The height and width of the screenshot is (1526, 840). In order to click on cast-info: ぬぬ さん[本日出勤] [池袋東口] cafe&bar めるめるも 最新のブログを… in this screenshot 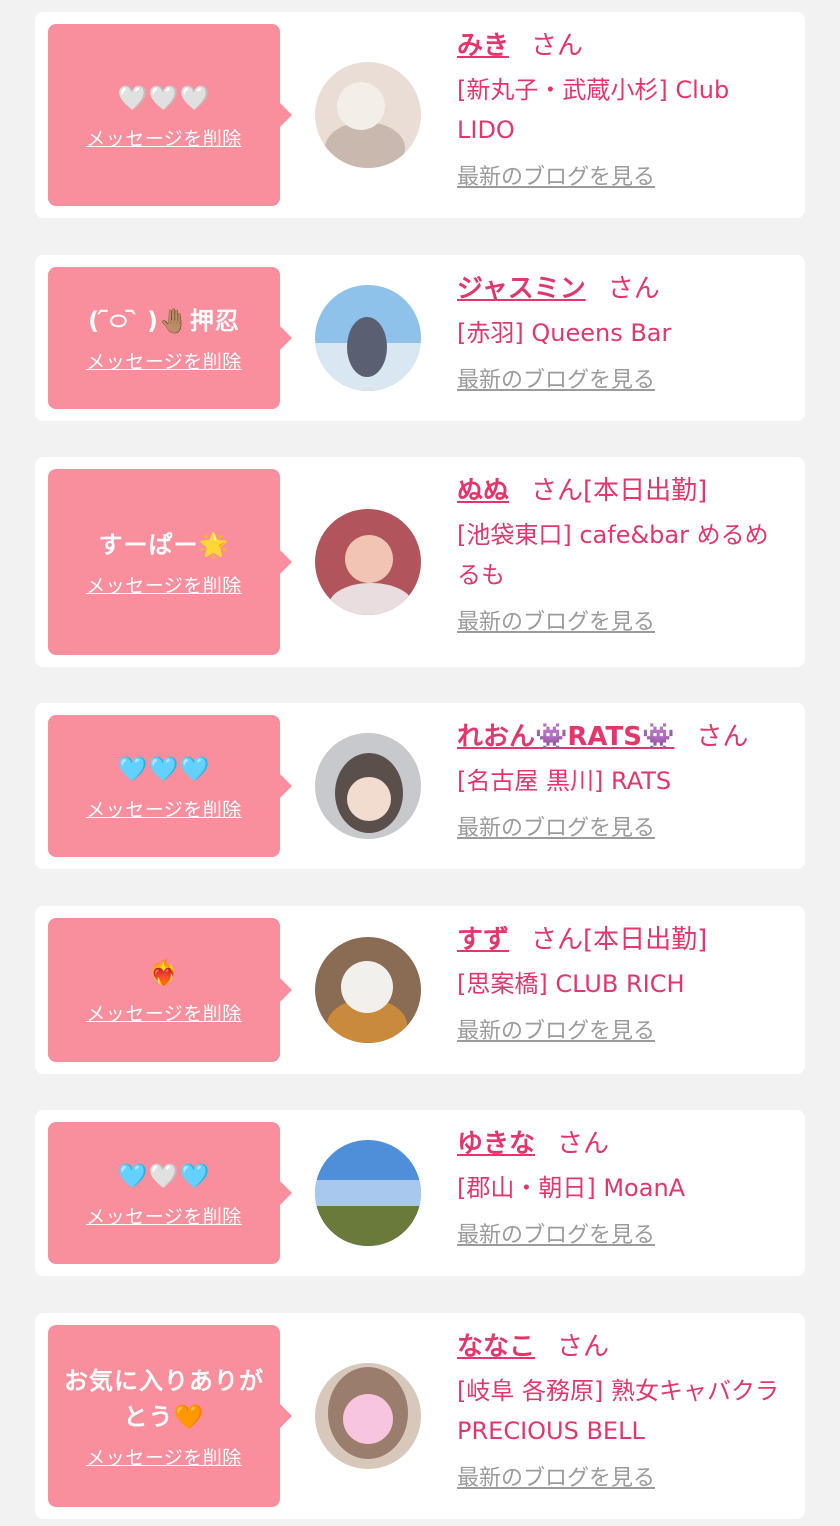, I will do `click(622, 555)`.